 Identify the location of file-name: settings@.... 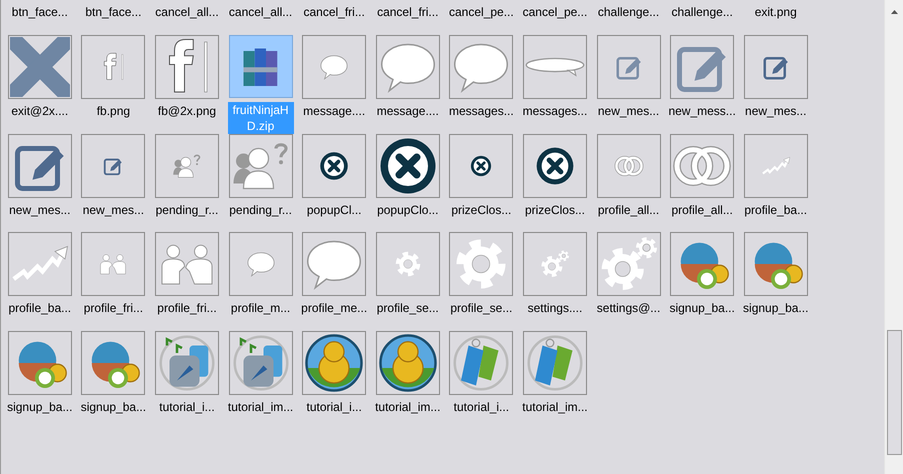
(629, 308).